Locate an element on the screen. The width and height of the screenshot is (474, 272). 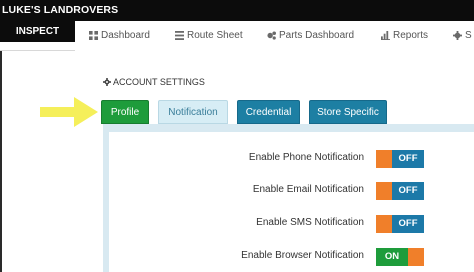
nav-item-settings: S is located at coordinates (462, 35).